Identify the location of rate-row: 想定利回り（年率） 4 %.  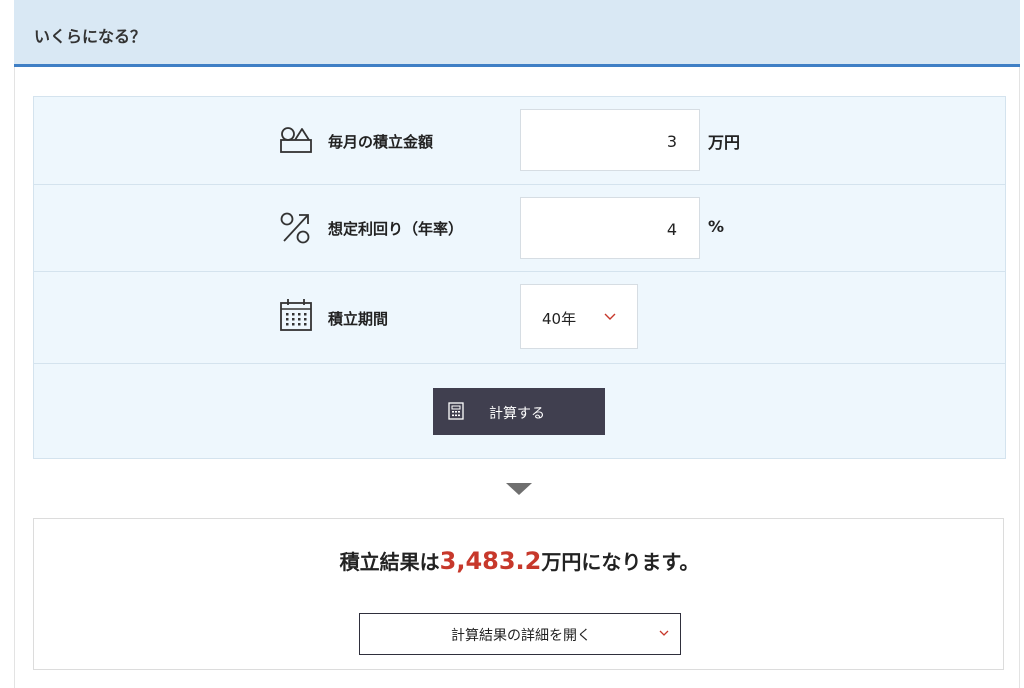
(519, 228).